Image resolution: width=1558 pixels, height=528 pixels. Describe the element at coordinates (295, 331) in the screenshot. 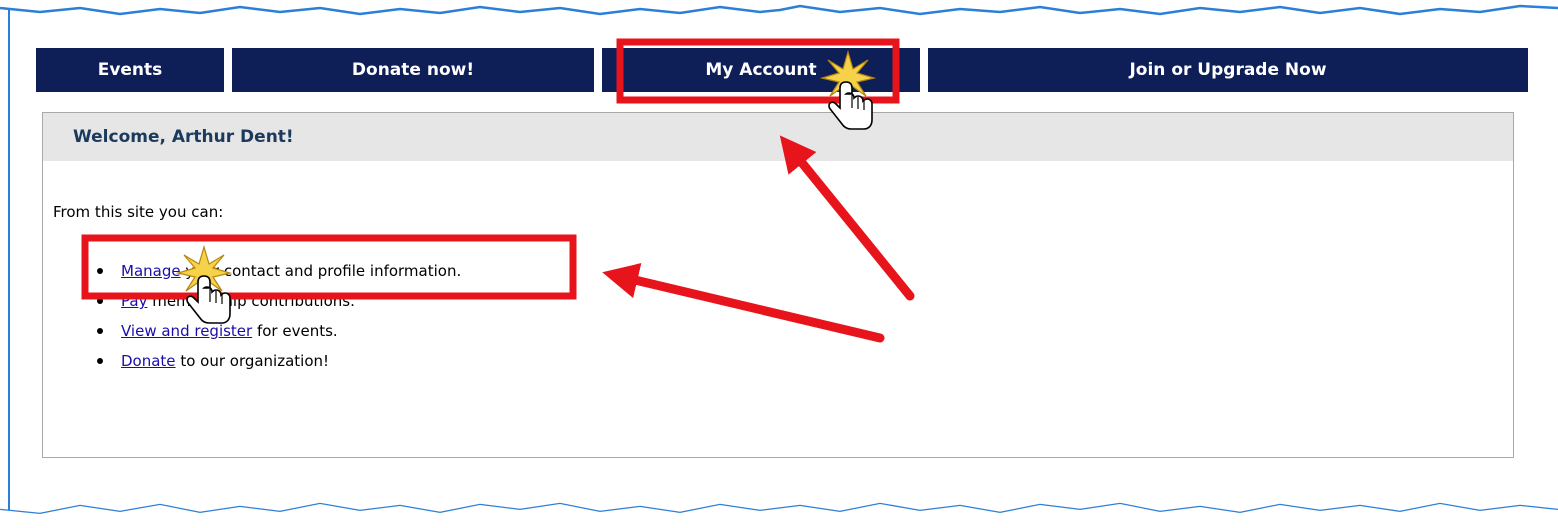

I see `list-item-text: for events.` at that location.